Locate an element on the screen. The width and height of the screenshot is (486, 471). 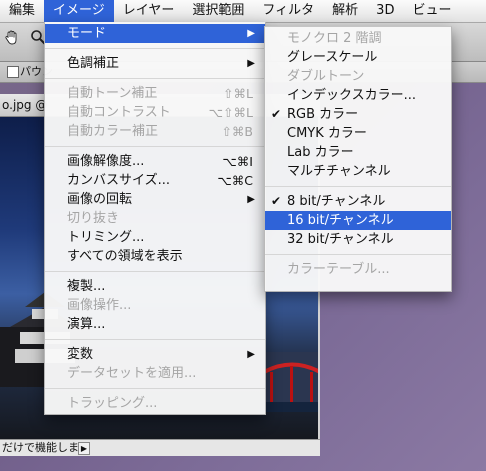
menu-item-shortcut: ⇧⌘L is located at coordinates (238, 93).